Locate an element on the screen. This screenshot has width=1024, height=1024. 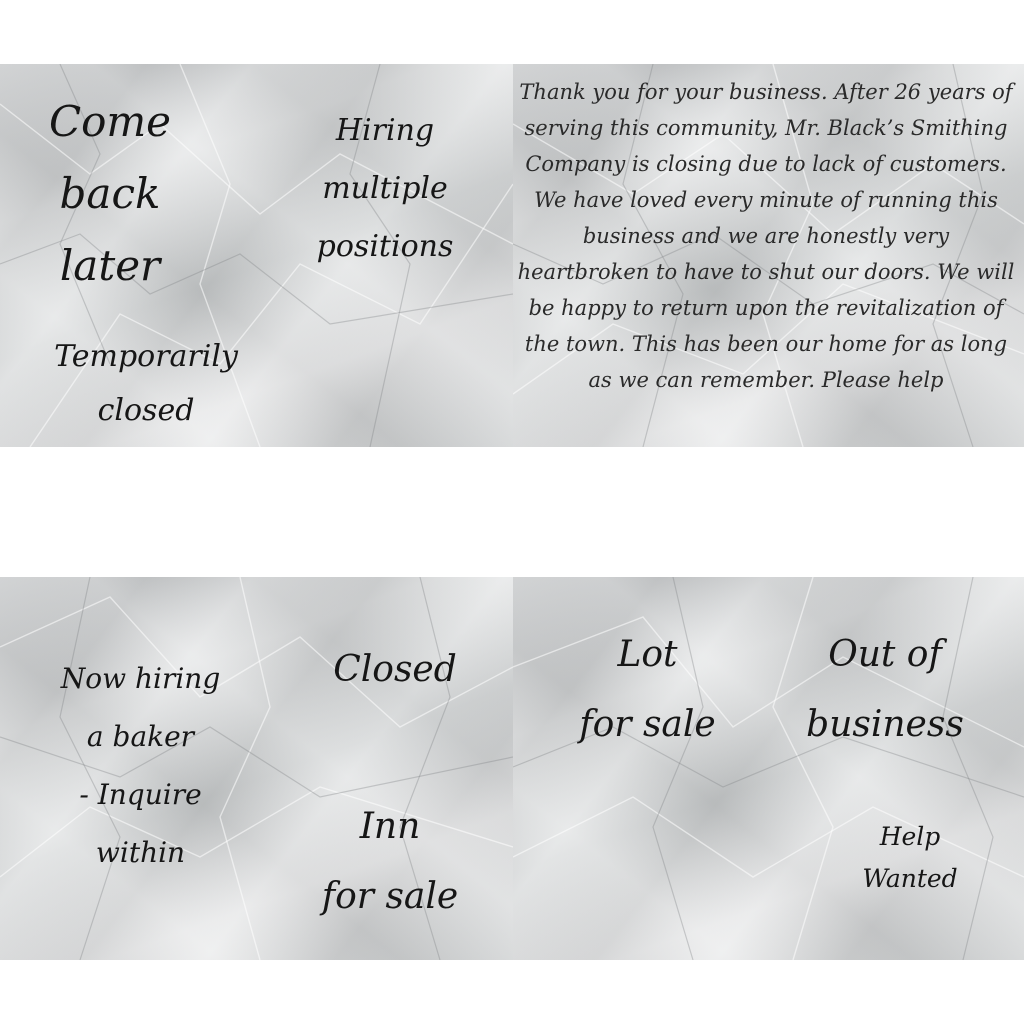
notice-help-wanted: Help Wanted is located at coordinates (910, 857).